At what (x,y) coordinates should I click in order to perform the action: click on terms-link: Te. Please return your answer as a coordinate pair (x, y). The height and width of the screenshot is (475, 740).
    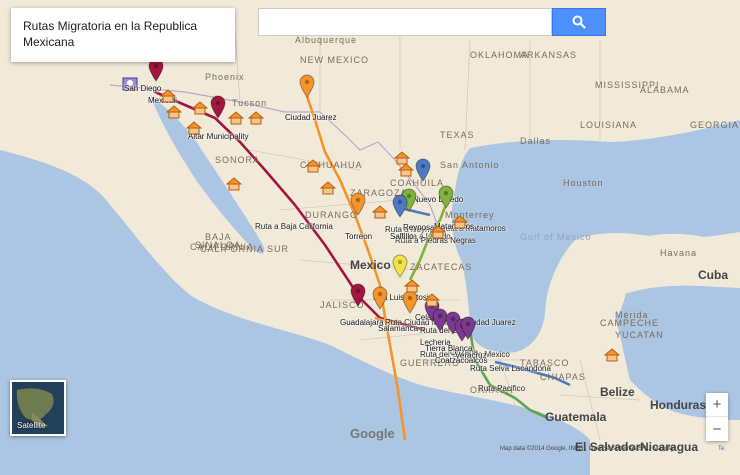
    Looking at the image, I should click on (721, 449).